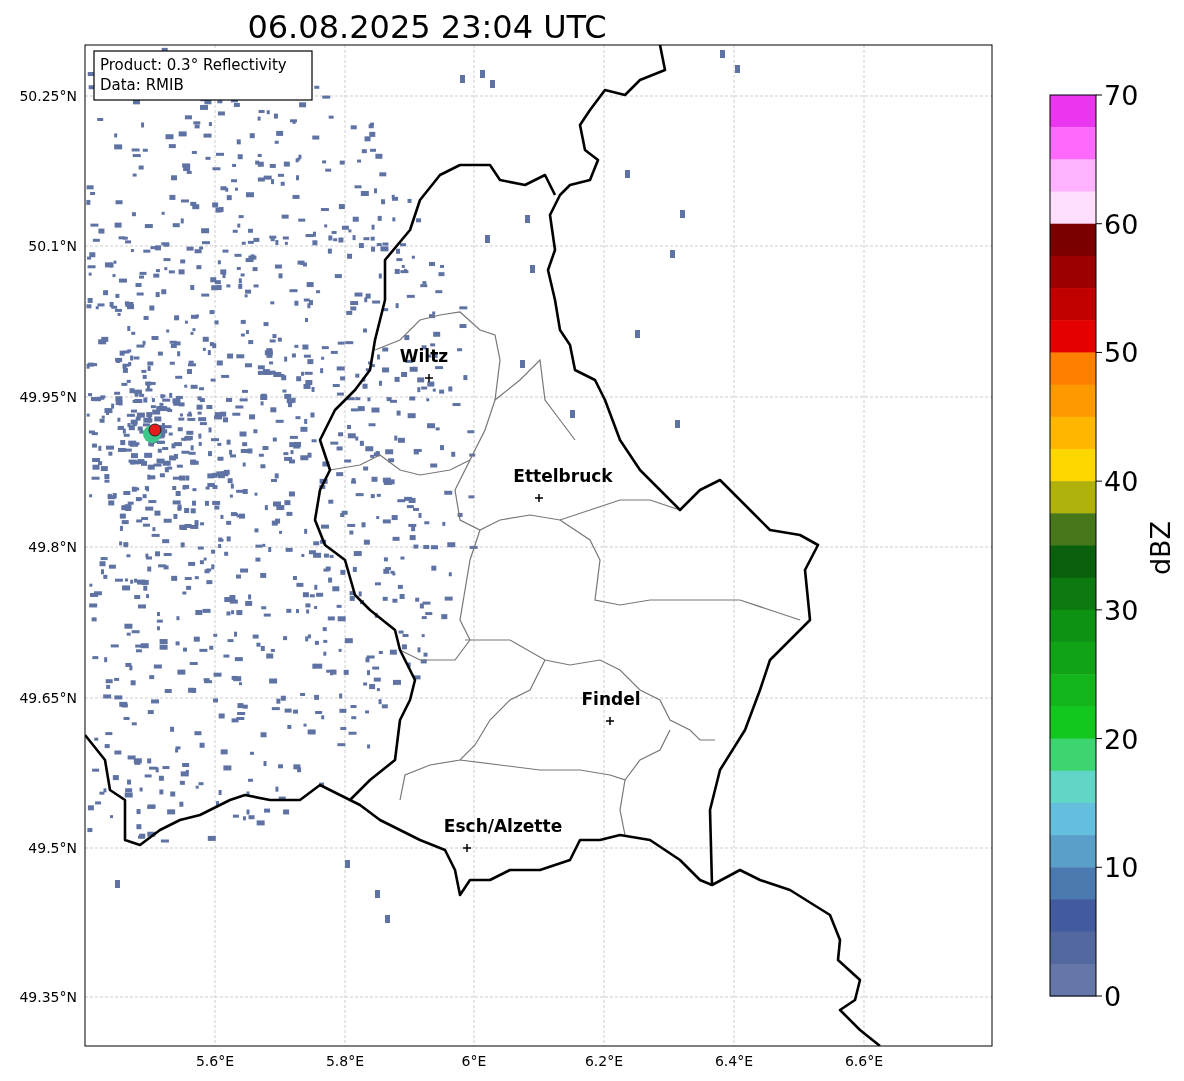 This screenshot has width=1184, height=1081. I want to click on city-label: Esch/Alzette, so click(503, 826).